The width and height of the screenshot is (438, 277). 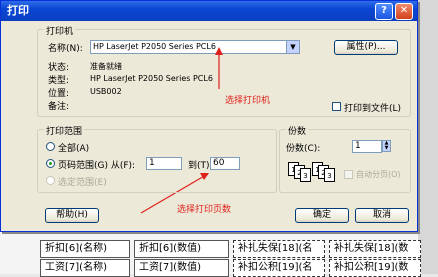 I want to click on range-pages-radio, so click(x=50, y=163).